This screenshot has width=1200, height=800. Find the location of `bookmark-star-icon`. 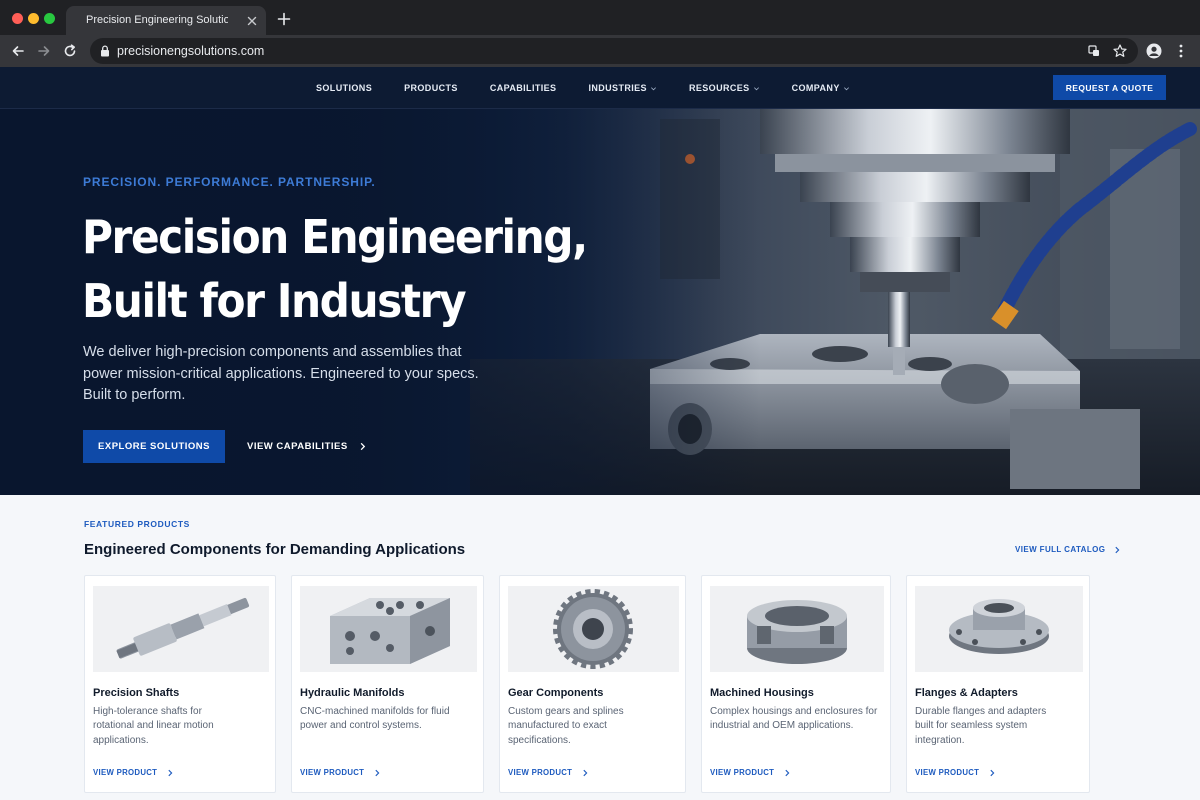

bookmark-star-icon is located at coordinates (1120, 51).